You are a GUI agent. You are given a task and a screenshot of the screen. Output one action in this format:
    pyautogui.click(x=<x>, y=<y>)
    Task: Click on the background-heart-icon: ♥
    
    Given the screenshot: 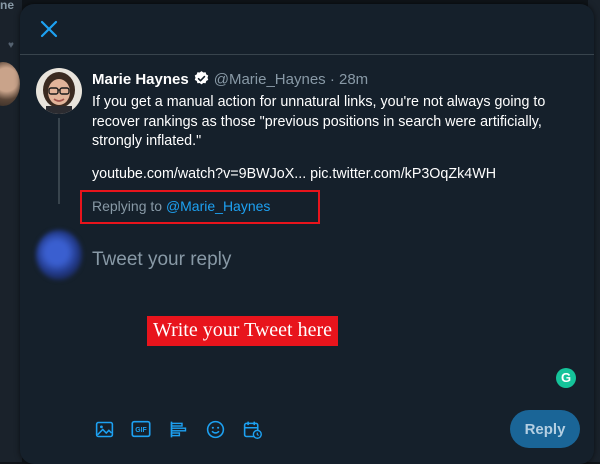 What is the action you would take?
    pyautogui.click(x=11, y=45)
    